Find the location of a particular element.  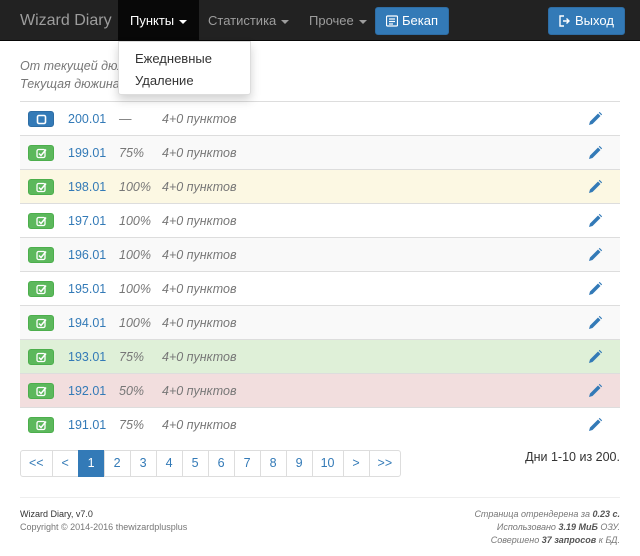

page-4-button: 4 is located at coordinates (169, 463).